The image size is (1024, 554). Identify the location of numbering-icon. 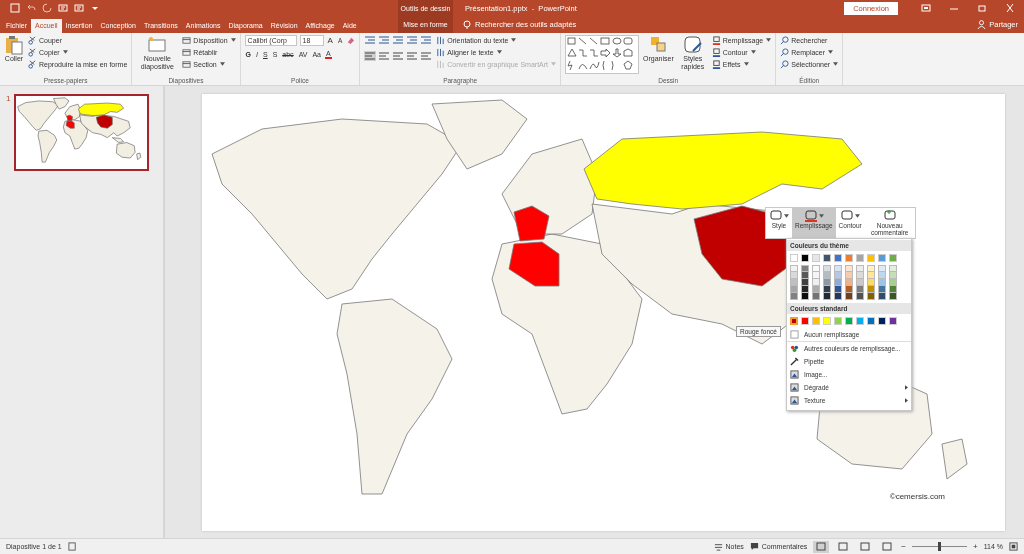
(384, 40).